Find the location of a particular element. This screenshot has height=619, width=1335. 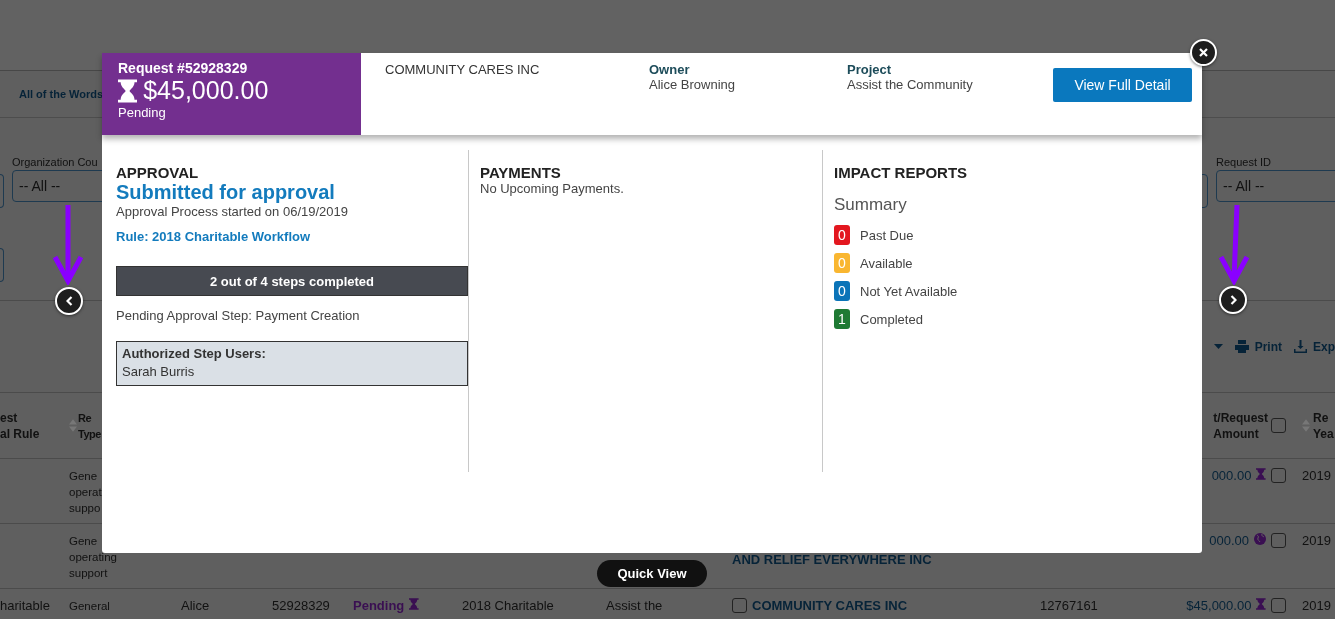

table-cell: $45,000.00 is located at coordinates (1219, 605).